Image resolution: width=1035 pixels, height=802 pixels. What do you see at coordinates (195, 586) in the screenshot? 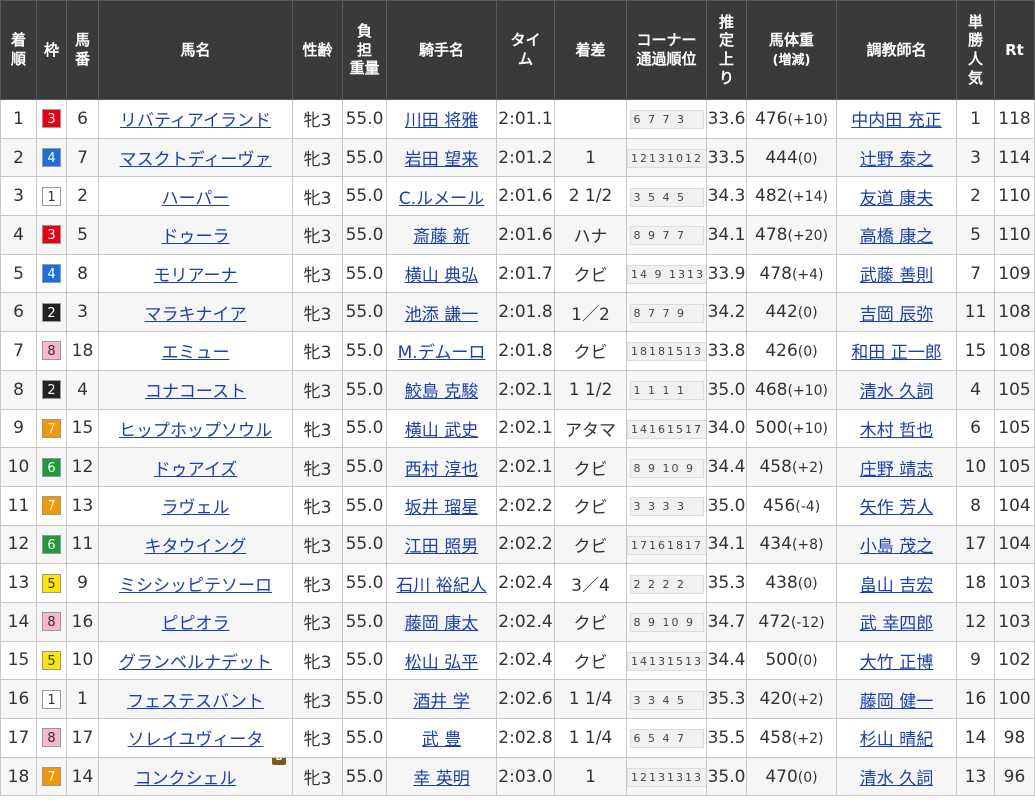
I see `horse-name-link: ミシシッピテソーロ` at bounding box center [195, 586].